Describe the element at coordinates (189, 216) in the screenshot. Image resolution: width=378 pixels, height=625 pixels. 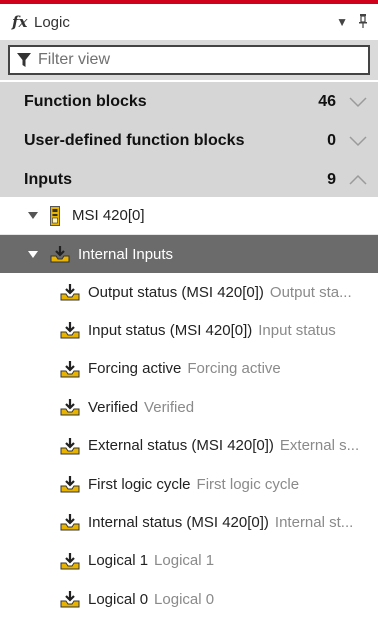
I see `tree-node-device: MSI 420[0]` at that location.